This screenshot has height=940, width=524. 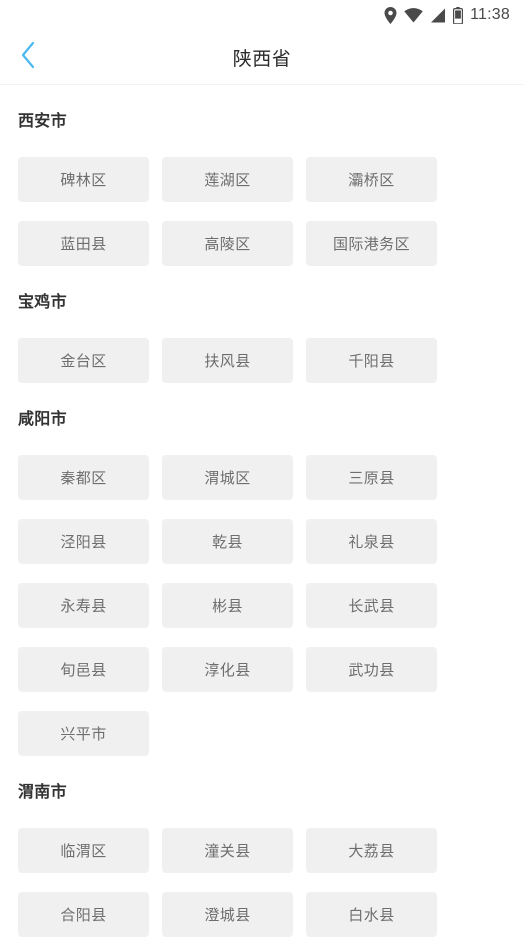 What do you see at coordinates (83, 605) in the screenshot?
I see `district-chip: 永寿县` at bounding box center [83, 605].